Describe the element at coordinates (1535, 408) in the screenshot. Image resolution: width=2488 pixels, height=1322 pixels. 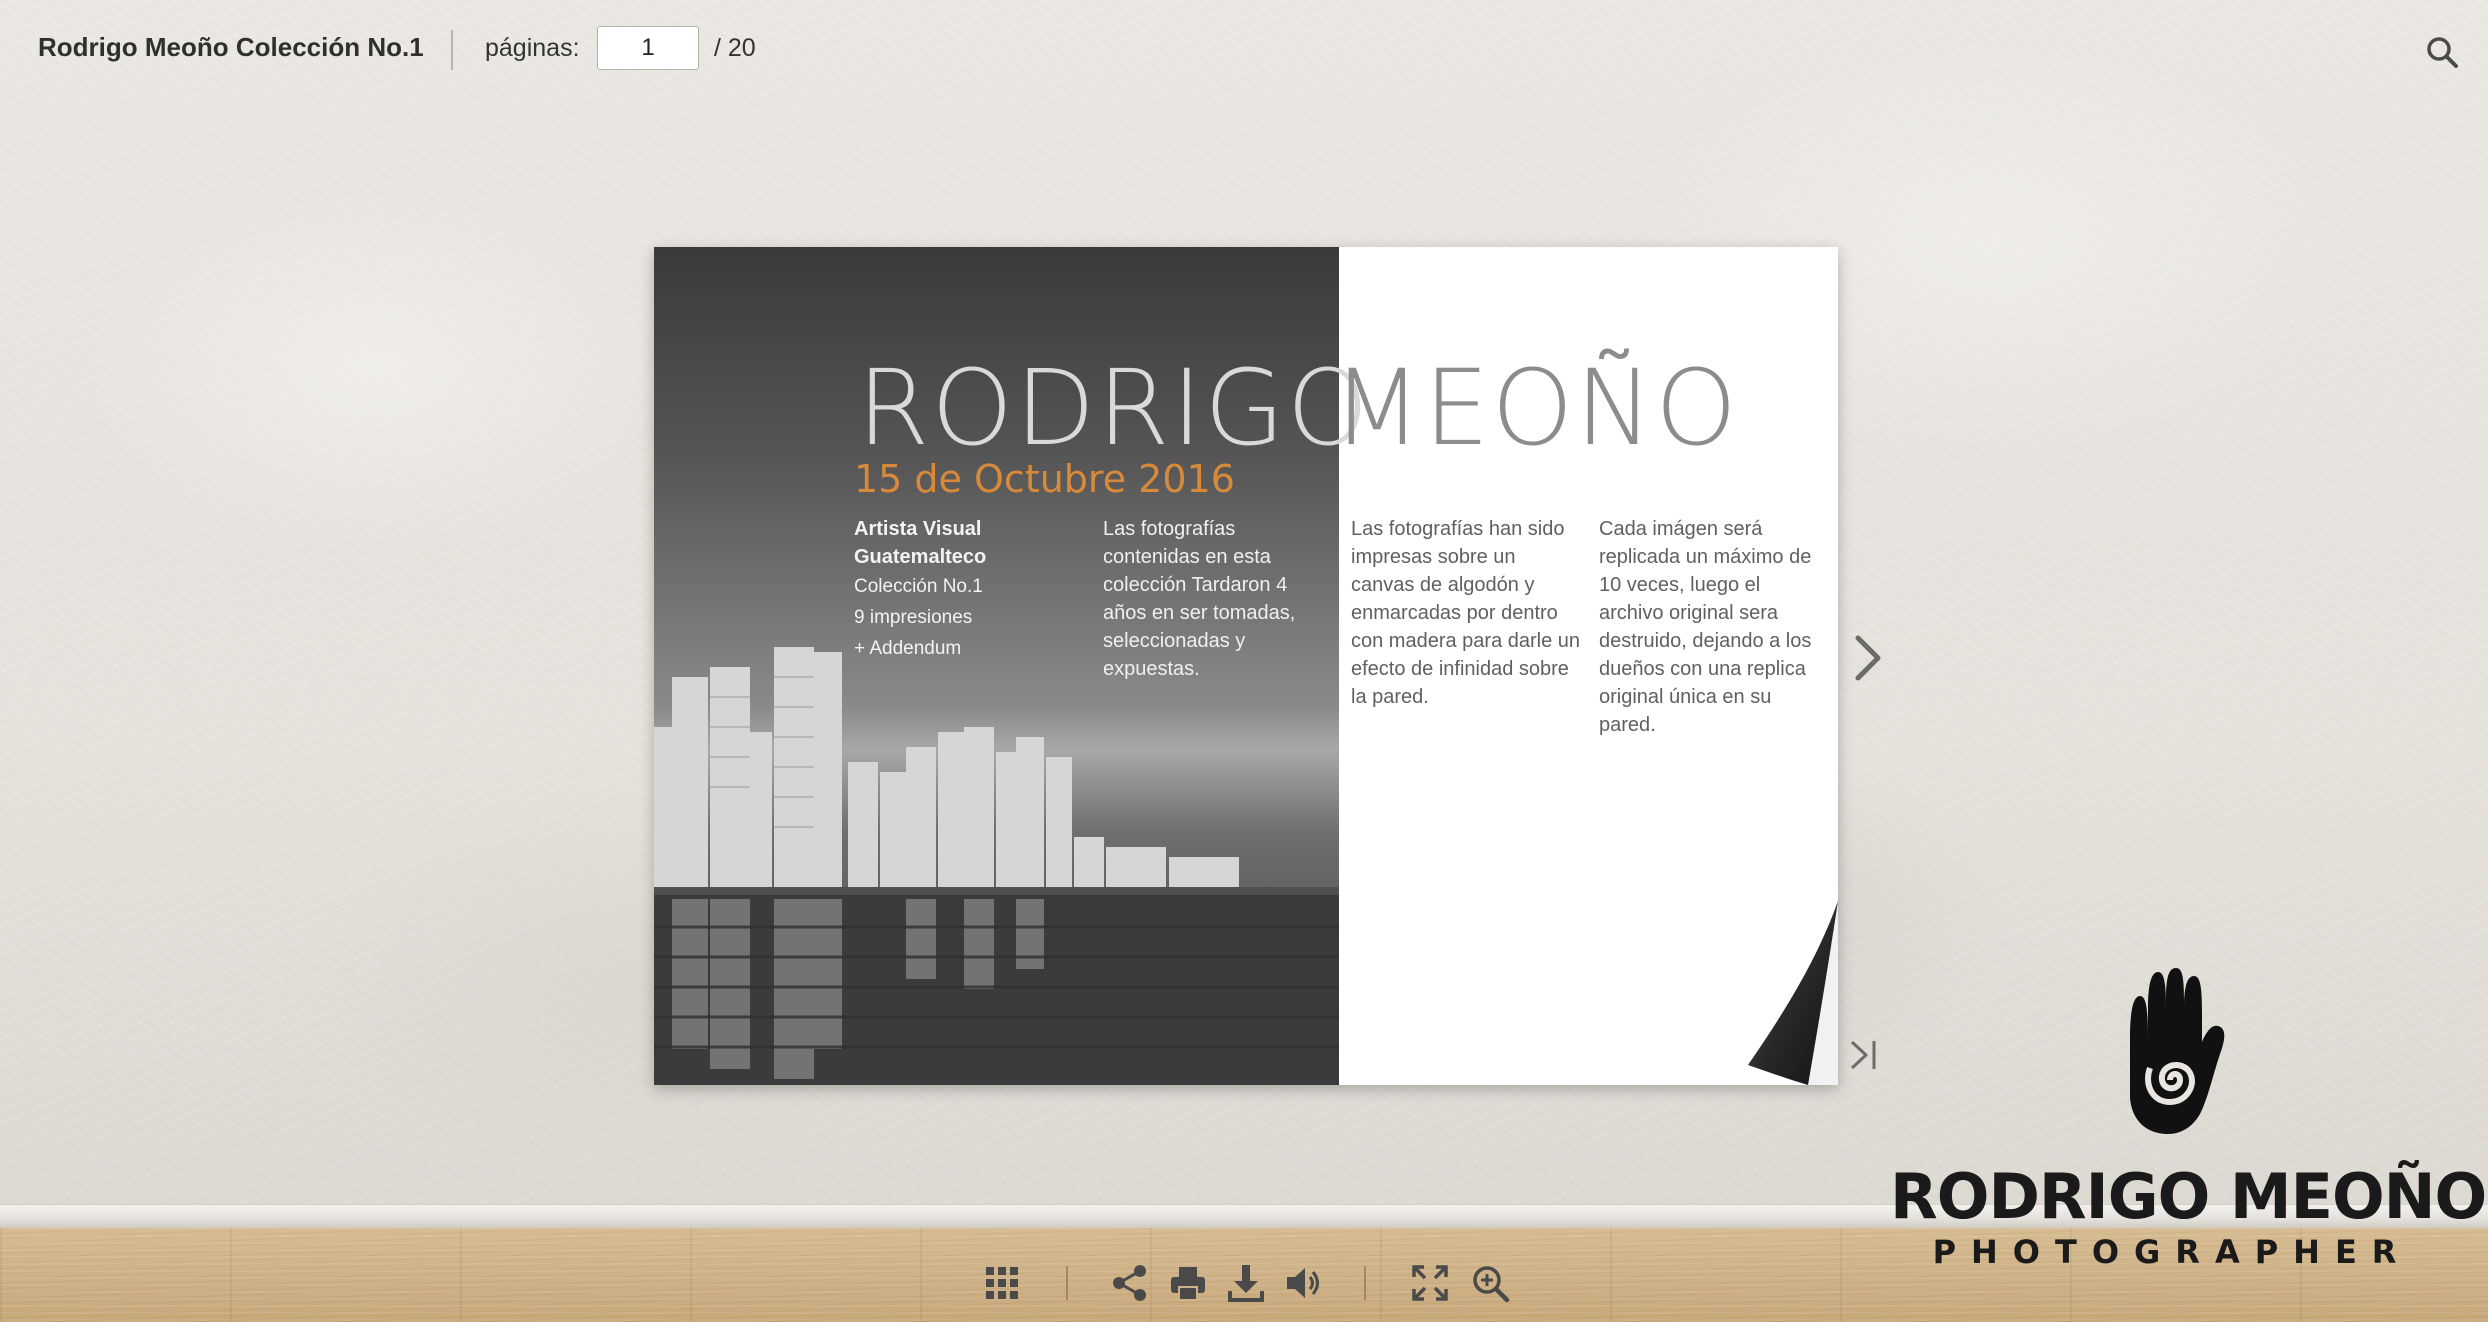
I see `cover-title-right: MEOÑO` at that location.